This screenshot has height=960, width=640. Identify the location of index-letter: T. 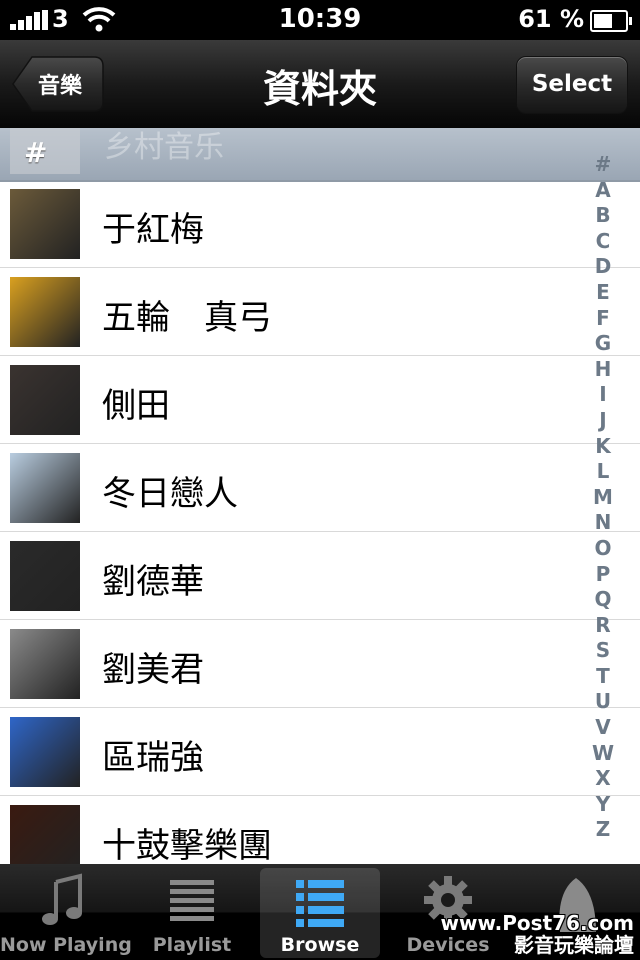
(603, 677).